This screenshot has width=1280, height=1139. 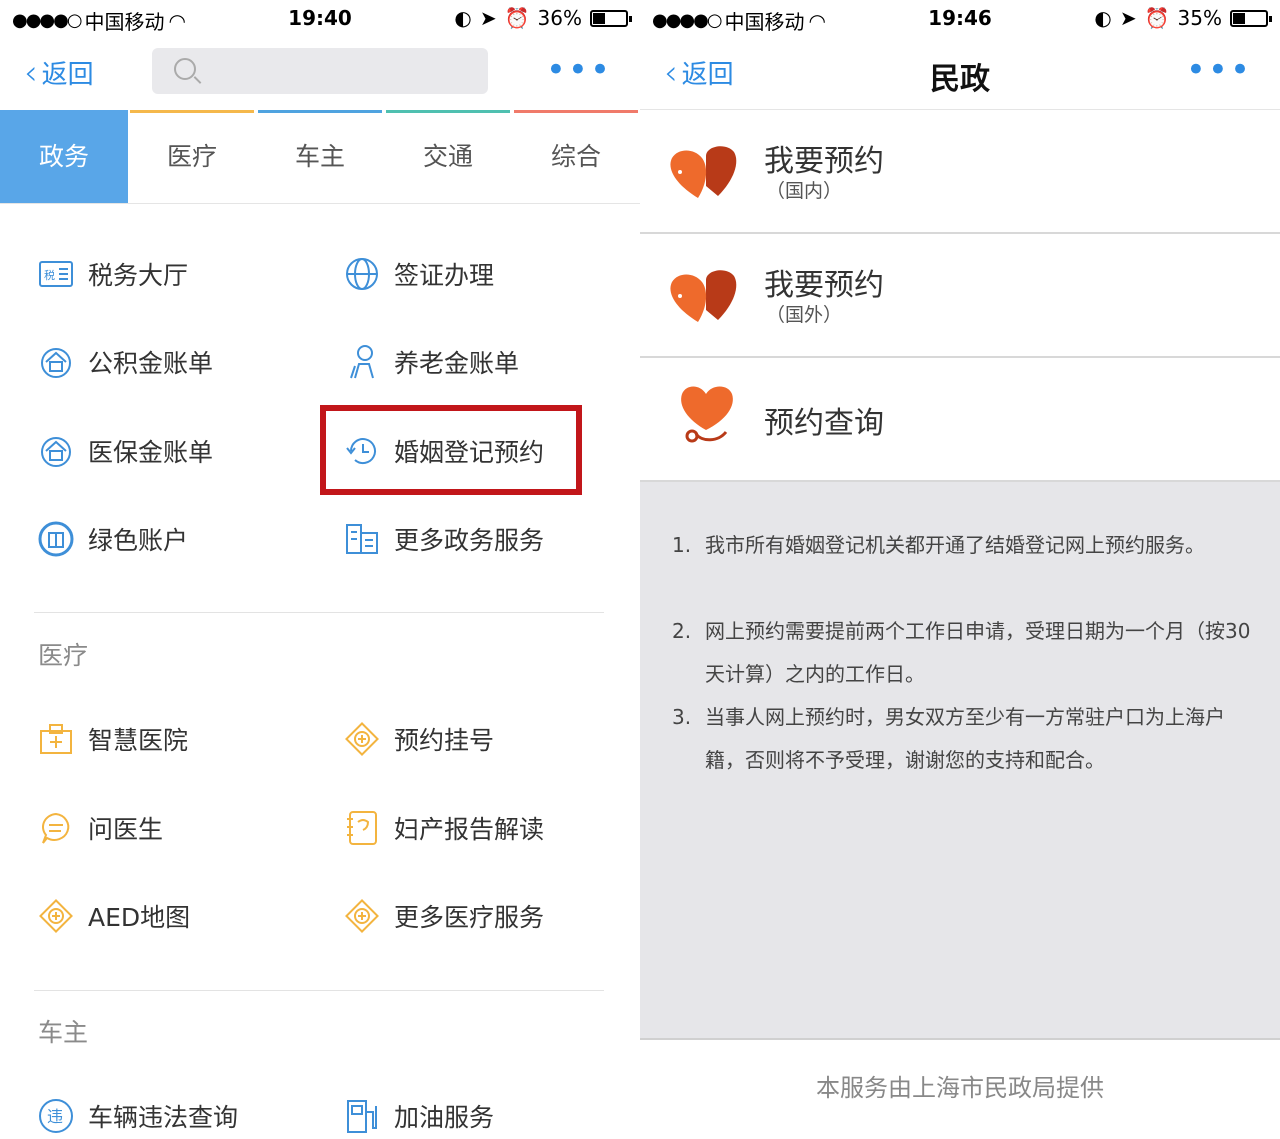 I want to click on tab-label: 交通, so click(x=447, y=156).